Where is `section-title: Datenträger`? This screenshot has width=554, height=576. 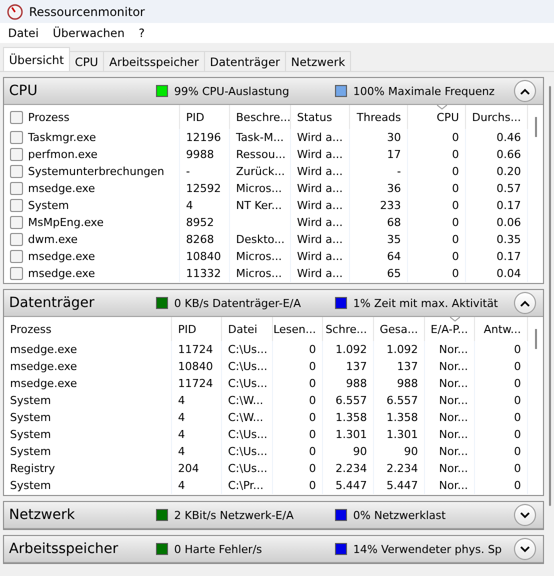 section-title: Datenträger is located at coordinates (52, 303).